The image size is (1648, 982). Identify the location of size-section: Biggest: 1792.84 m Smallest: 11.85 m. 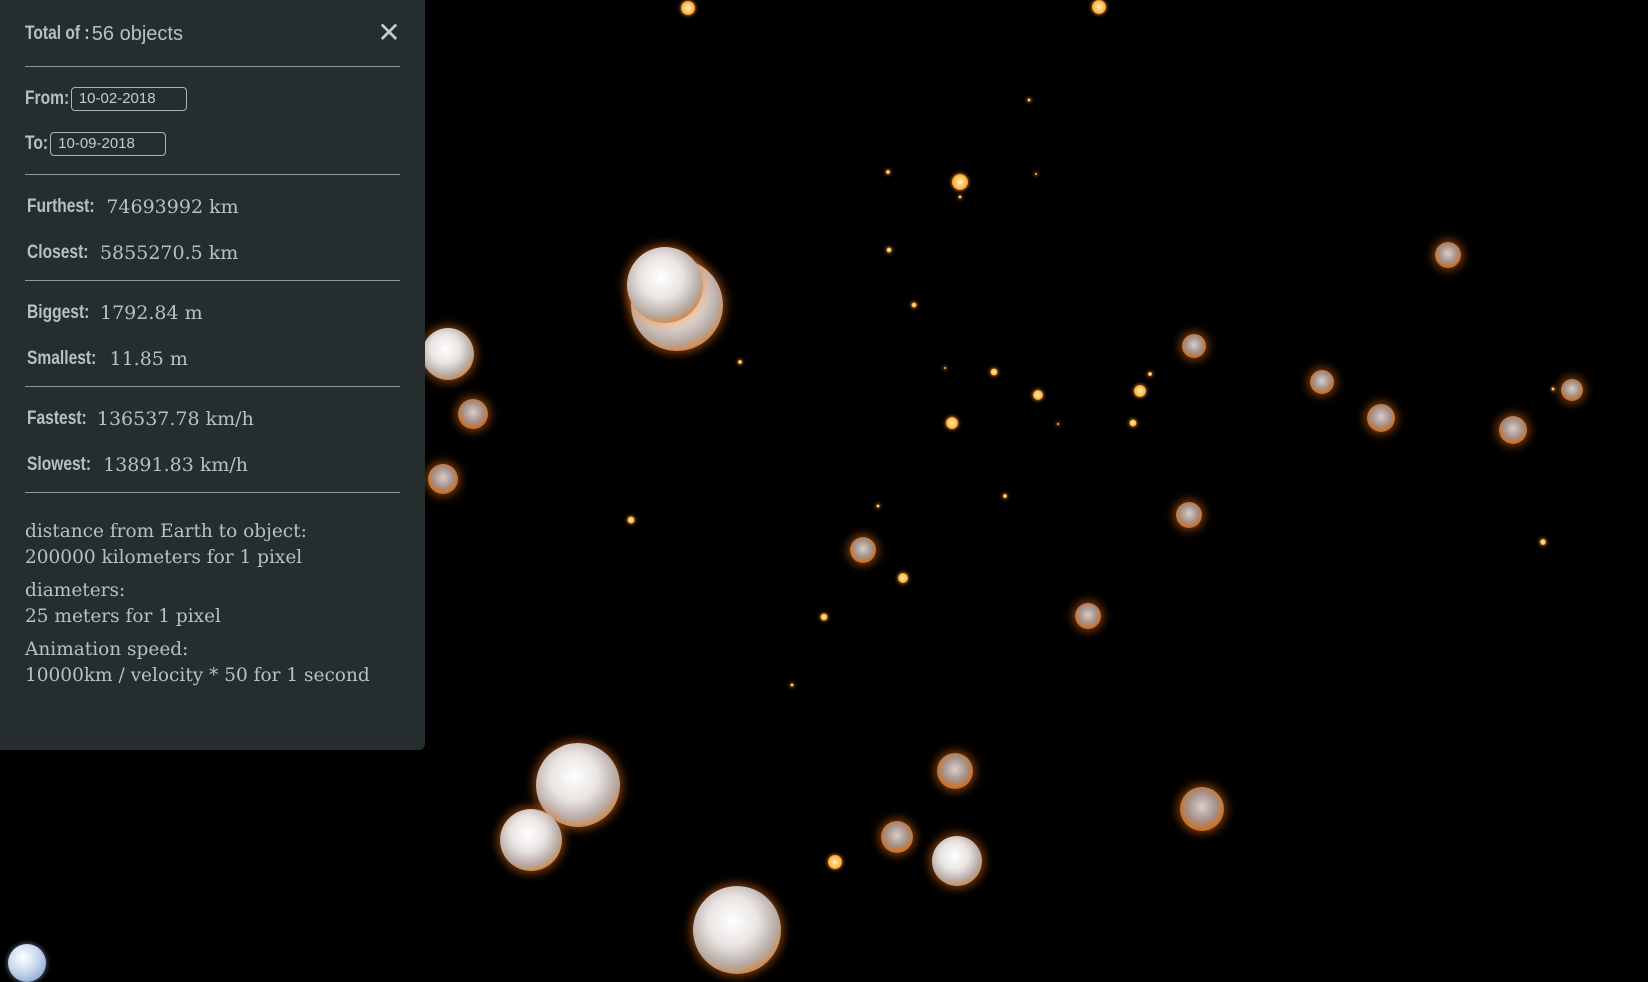
(212, 327).